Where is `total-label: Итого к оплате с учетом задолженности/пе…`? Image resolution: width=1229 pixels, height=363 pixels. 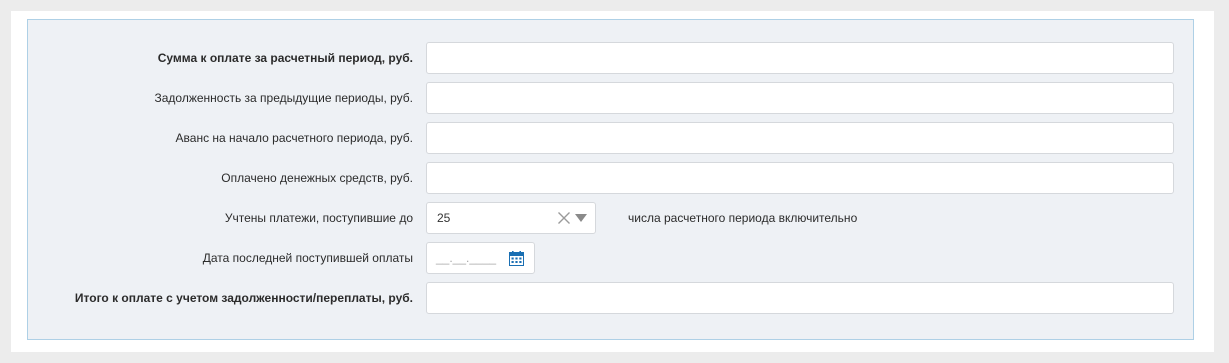 total-label: Итого к оплате с учетом задолженности/пе… is located at coordinates (243, 298).